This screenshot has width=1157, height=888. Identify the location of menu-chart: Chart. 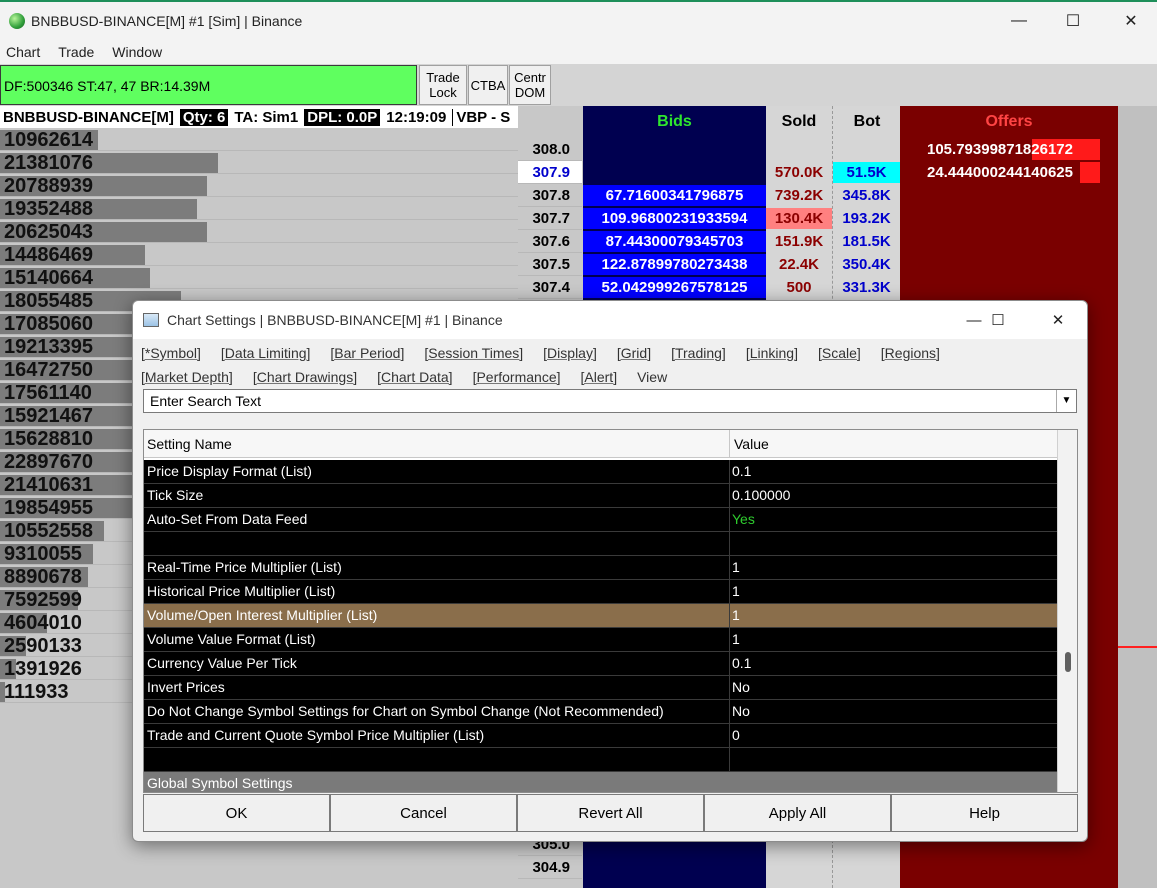
(23, 52).